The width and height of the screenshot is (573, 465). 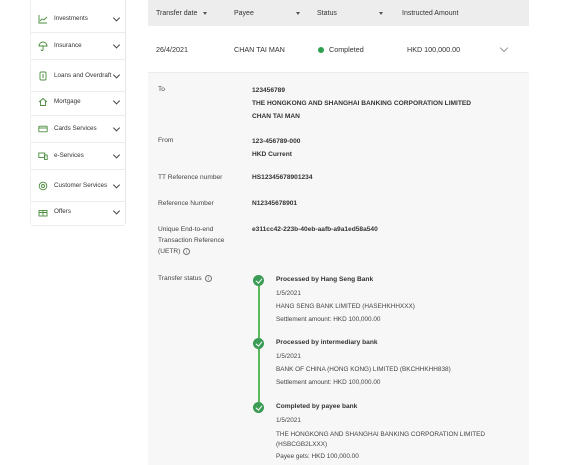 I want to click on uetr-value: e311cc42-223b-40eb-aafb-a9a1ed58a540, so click(x=315, y=229).